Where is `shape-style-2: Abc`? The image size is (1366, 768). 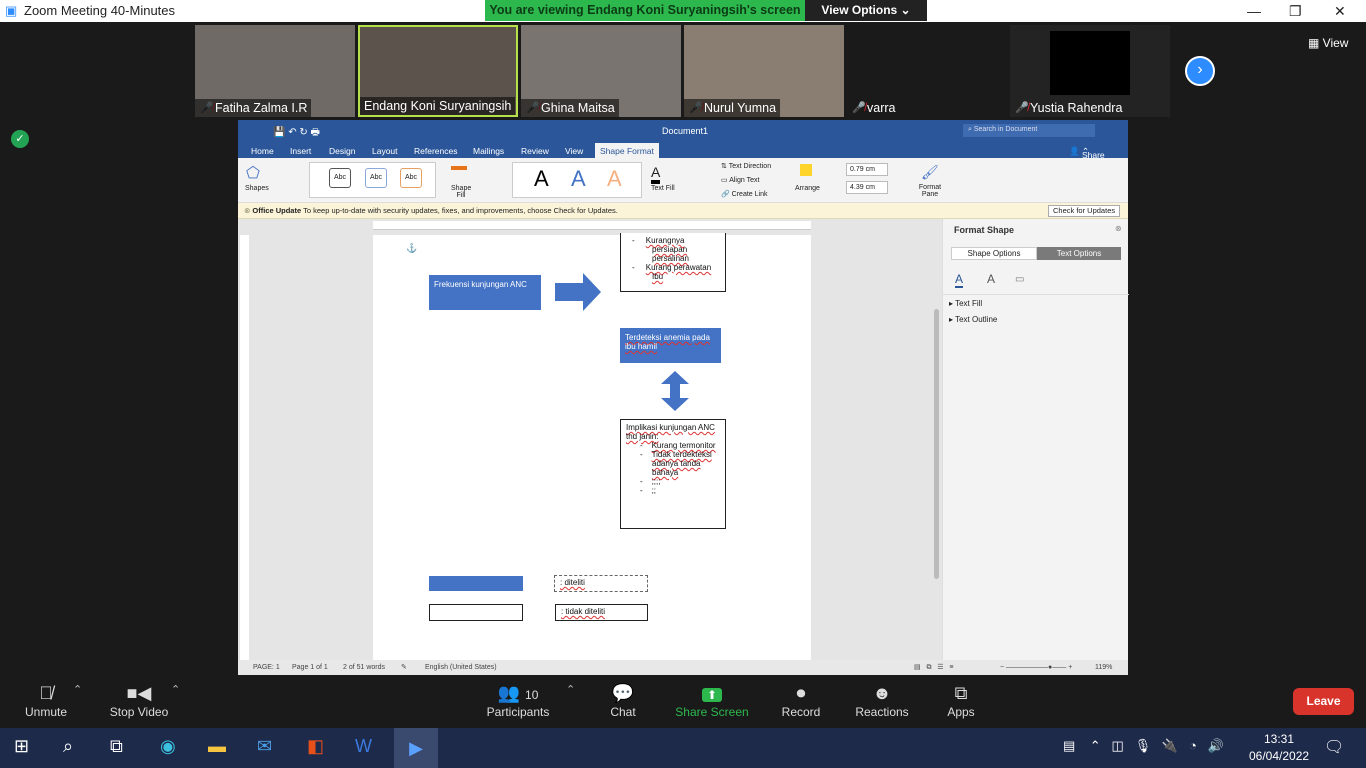 shape-style-2: Abc is located at coordinates (376, 178).